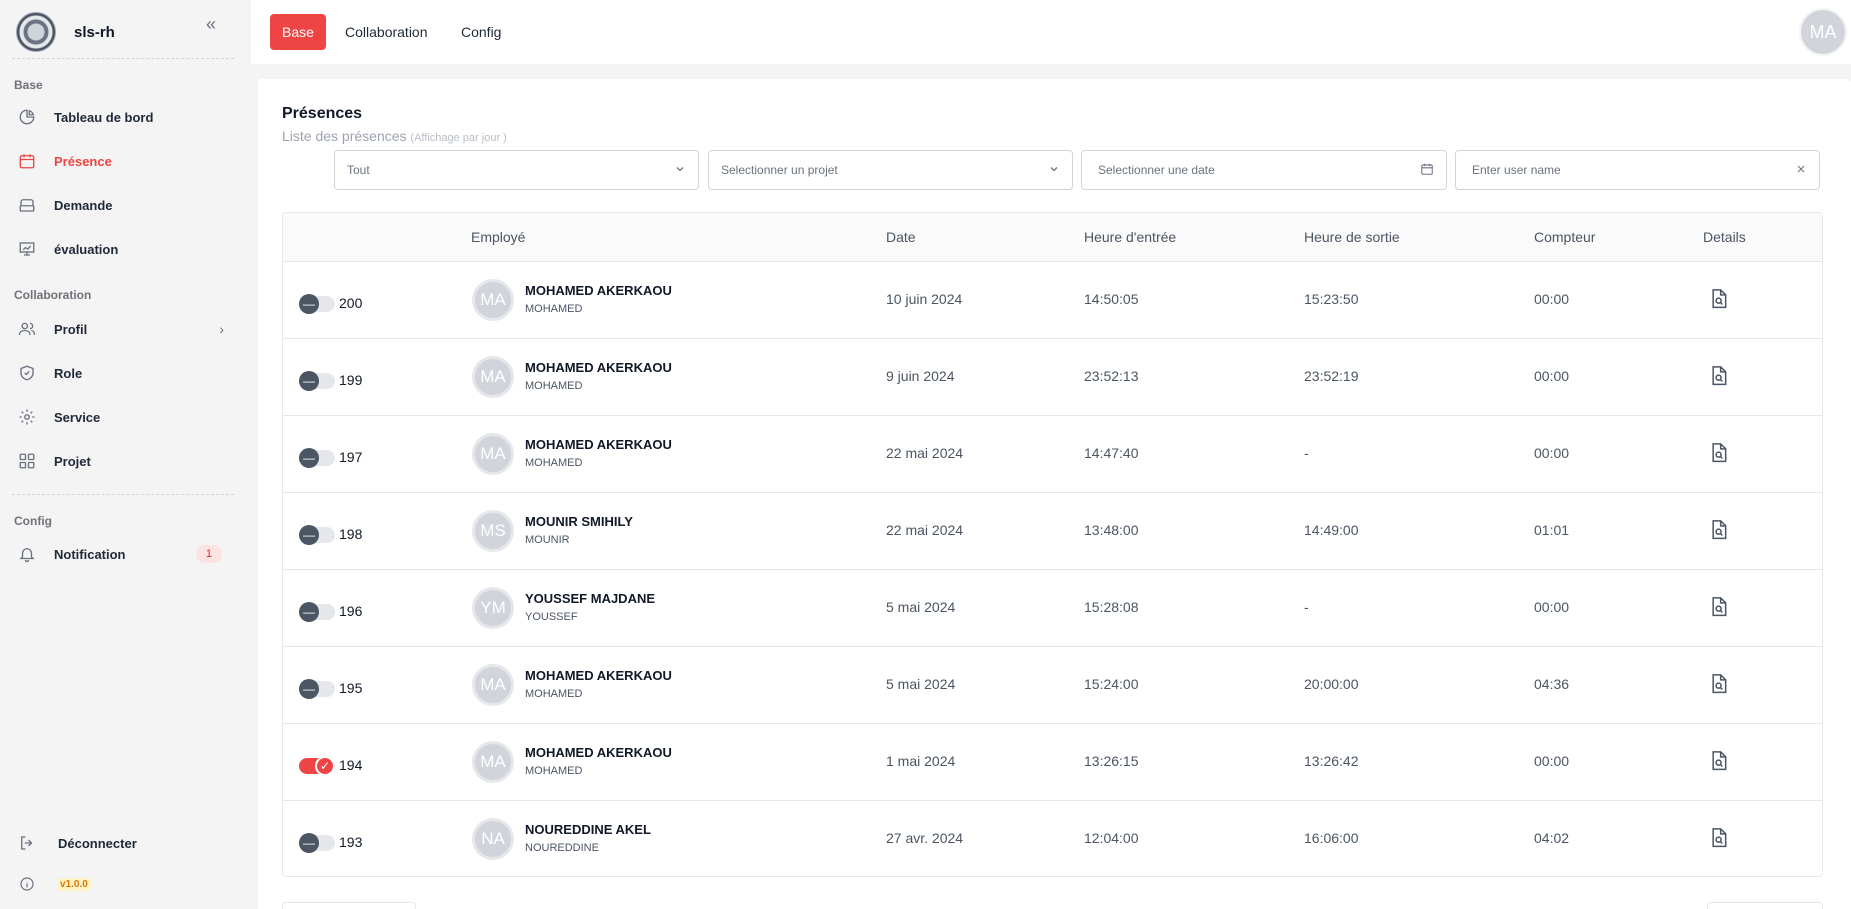 The width and height of the screenshot is (1851, 909). What do you see at coordinates (1516, 170) in the screenshot?
I see `user-search-placeholder: Enter user name` at bounding box center [1516, 170].